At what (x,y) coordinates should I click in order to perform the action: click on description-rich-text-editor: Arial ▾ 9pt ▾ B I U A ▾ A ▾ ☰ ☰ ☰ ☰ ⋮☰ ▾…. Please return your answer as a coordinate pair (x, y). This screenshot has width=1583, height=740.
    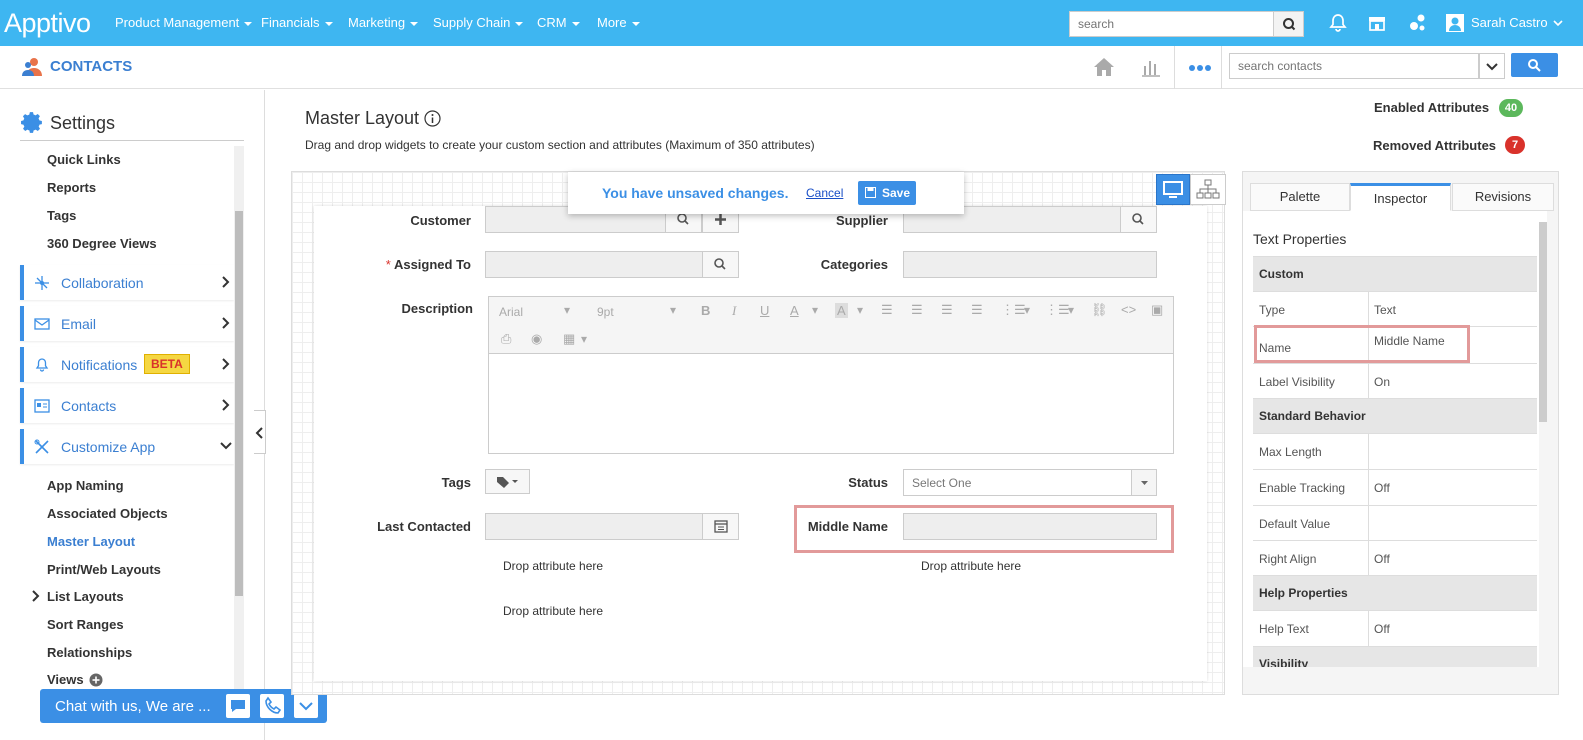
    Looking at the image, I should click on (831, 375).